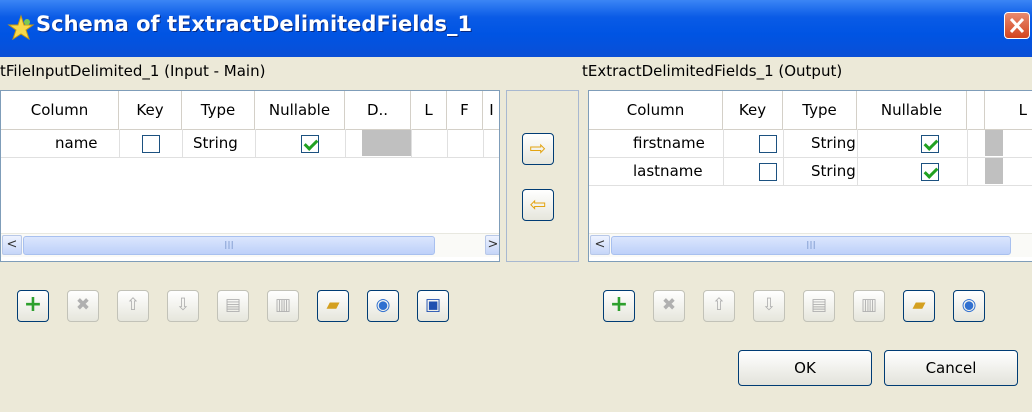 The image size is (1032, 412). I want to click on cell-column: lastname, so click(668, 171).